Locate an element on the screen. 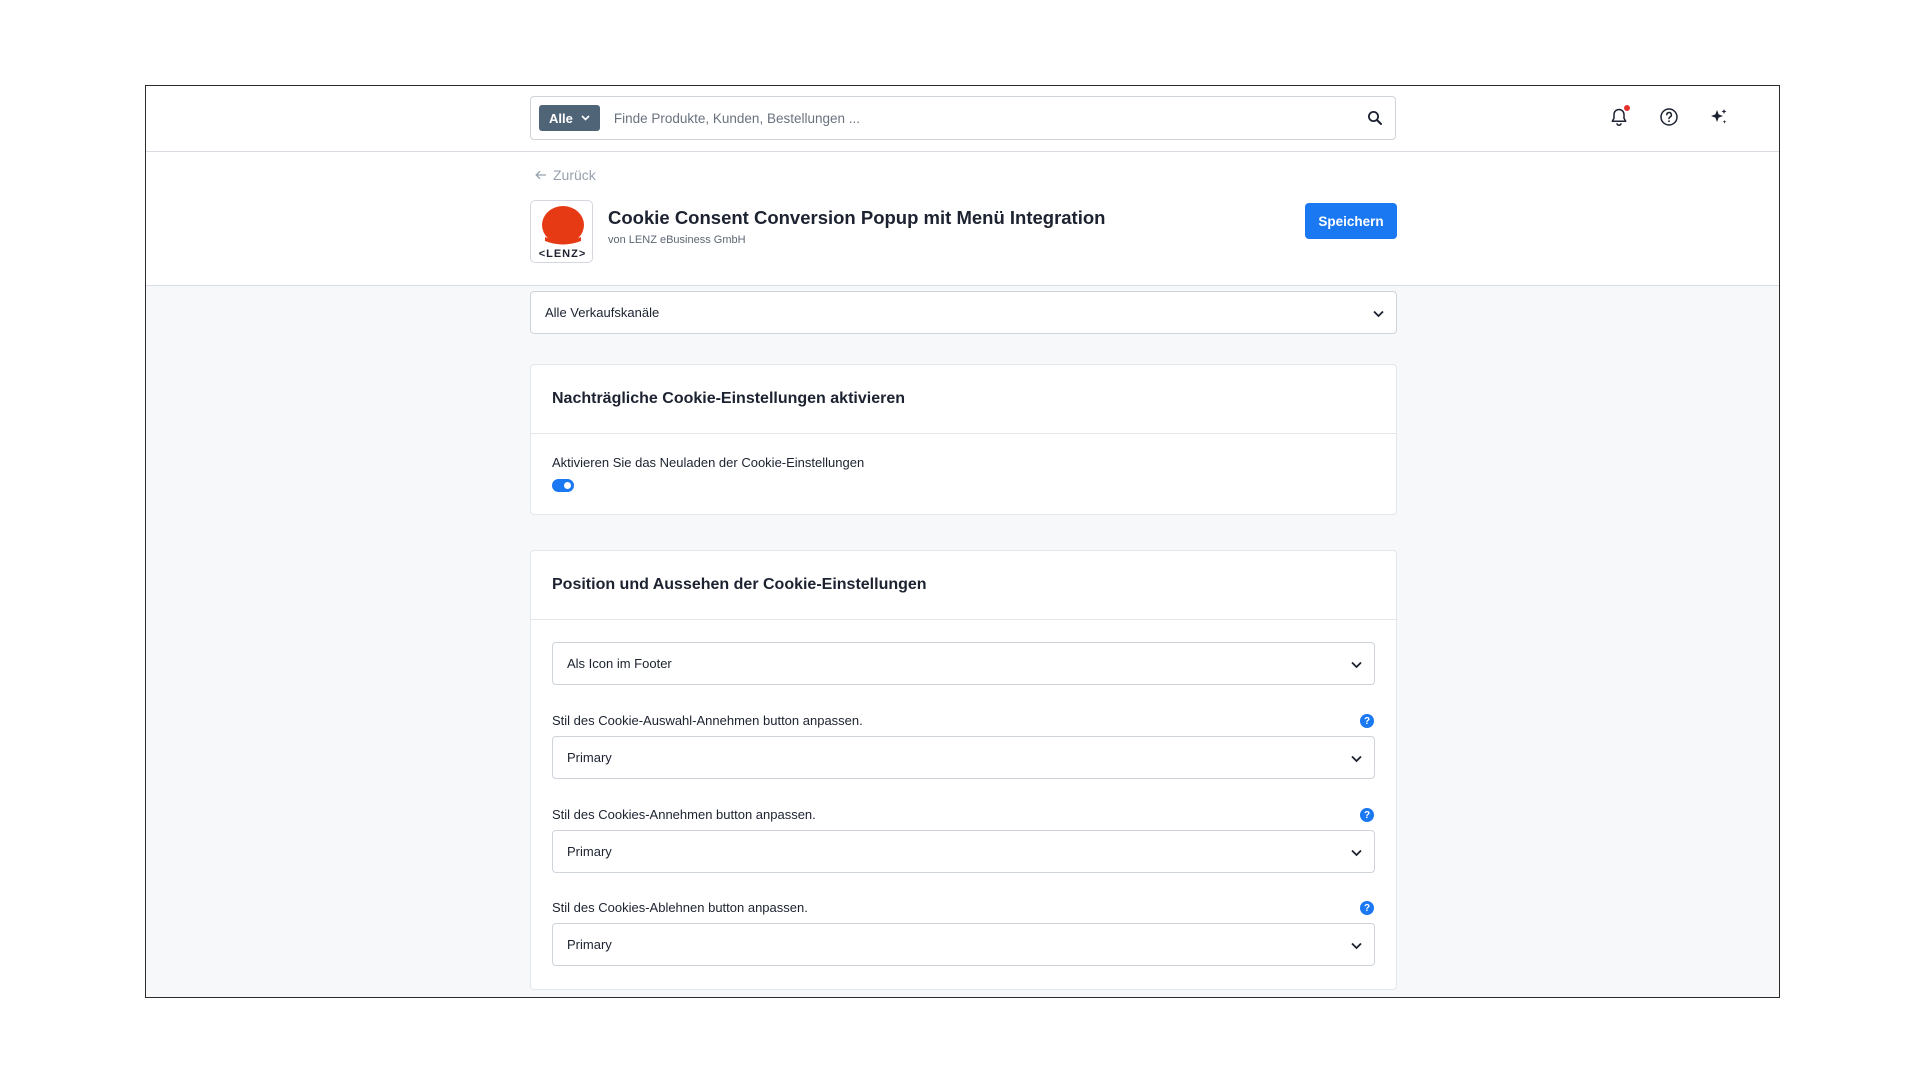 The image size is (1920, 1080). search-scope-label: Alle is located at coordinates (561, 118).